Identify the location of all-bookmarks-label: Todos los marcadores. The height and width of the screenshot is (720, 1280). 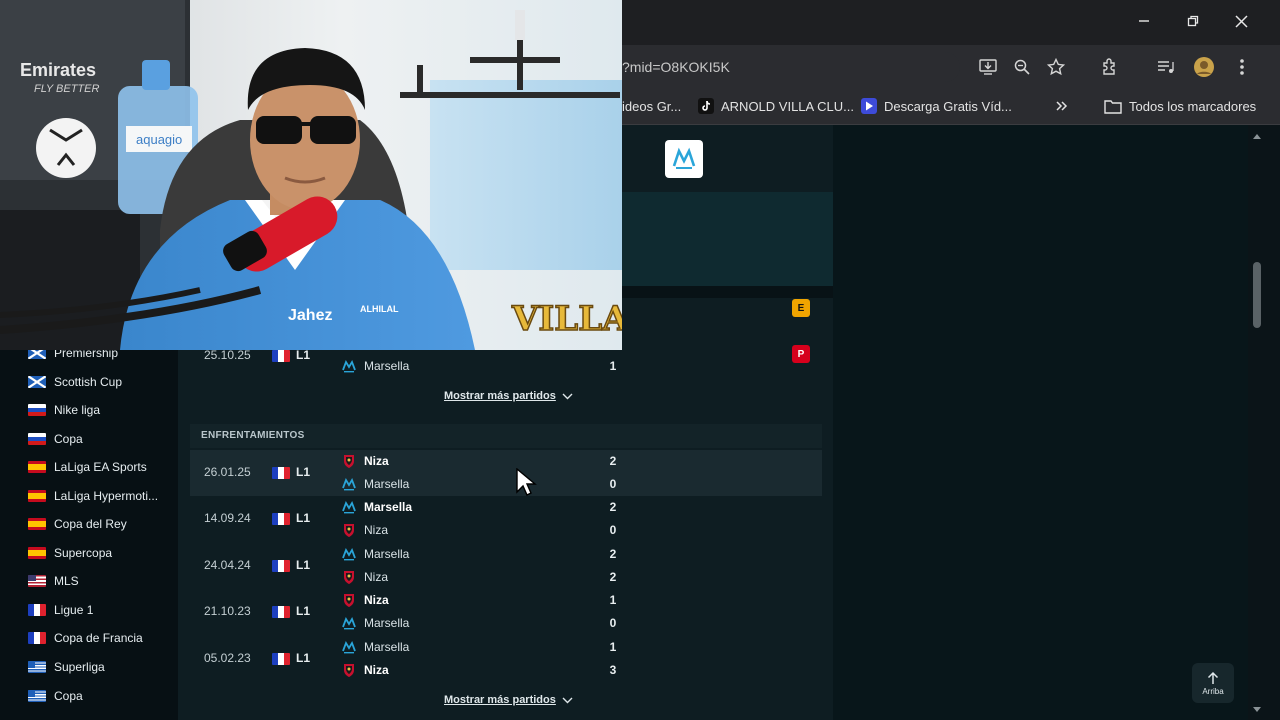
(1193, 106).